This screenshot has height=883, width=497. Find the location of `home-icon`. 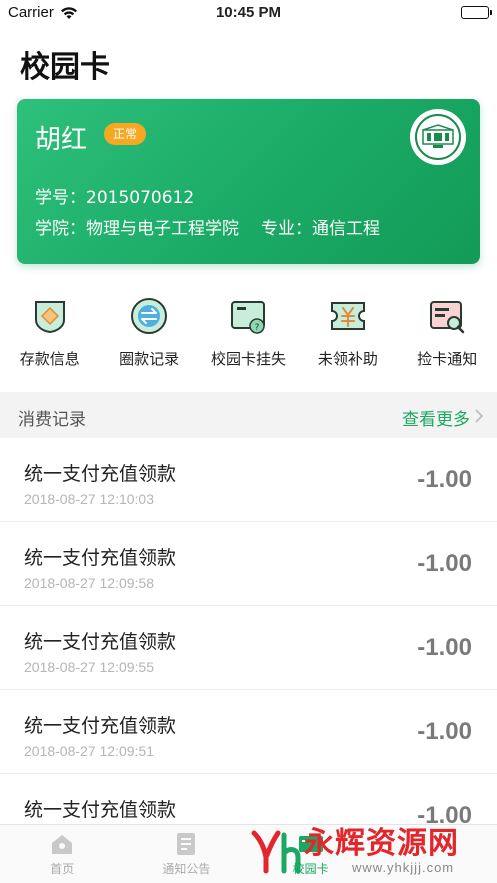

home-icon is located at coordinates (62, 844).